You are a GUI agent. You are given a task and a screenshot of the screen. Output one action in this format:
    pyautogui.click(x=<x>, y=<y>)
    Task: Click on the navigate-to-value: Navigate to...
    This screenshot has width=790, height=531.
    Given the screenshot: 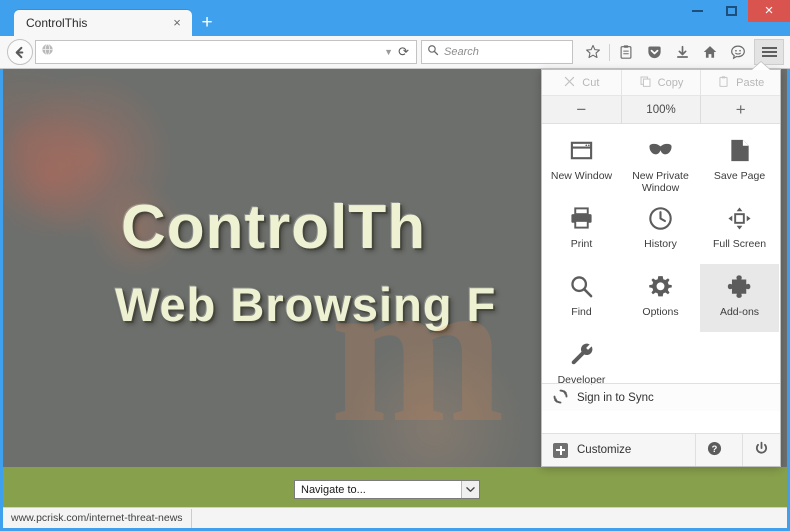 What is the action you would take?
    pyautogui.click(x=333, y=489)
    